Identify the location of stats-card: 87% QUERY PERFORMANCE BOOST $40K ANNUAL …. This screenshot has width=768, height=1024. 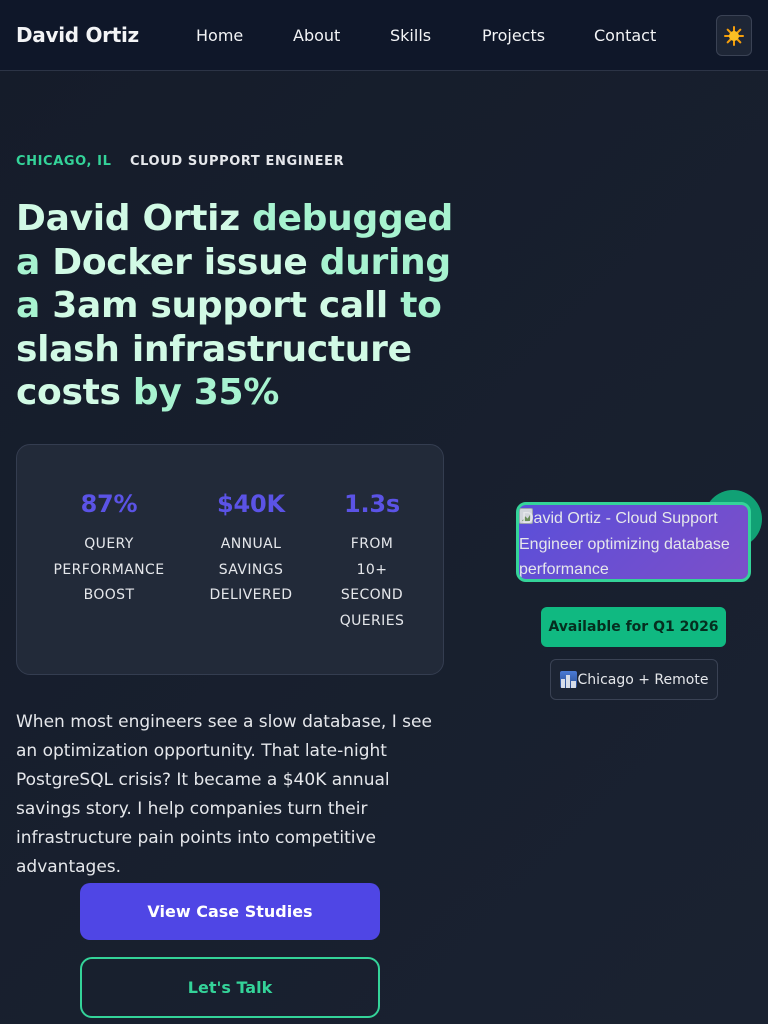
(230, 559).